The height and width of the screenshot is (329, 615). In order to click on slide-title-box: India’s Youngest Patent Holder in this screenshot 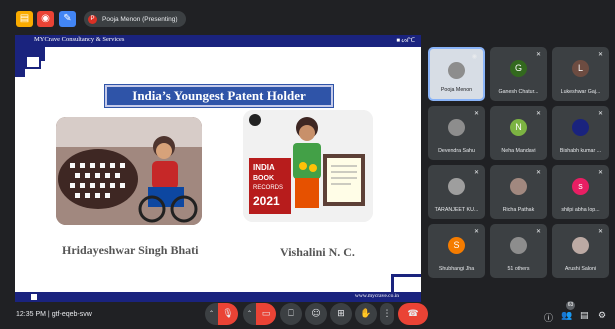, I will do `click(219, 96)`.